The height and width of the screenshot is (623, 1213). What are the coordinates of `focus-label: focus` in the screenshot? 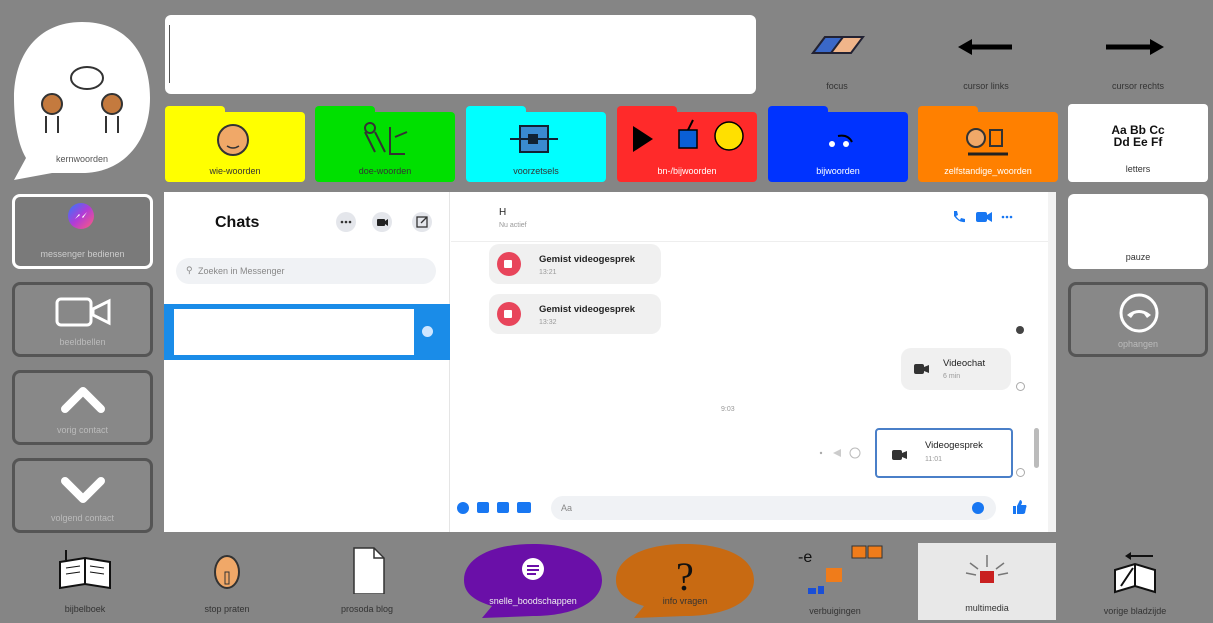 It's located at (837, 86).